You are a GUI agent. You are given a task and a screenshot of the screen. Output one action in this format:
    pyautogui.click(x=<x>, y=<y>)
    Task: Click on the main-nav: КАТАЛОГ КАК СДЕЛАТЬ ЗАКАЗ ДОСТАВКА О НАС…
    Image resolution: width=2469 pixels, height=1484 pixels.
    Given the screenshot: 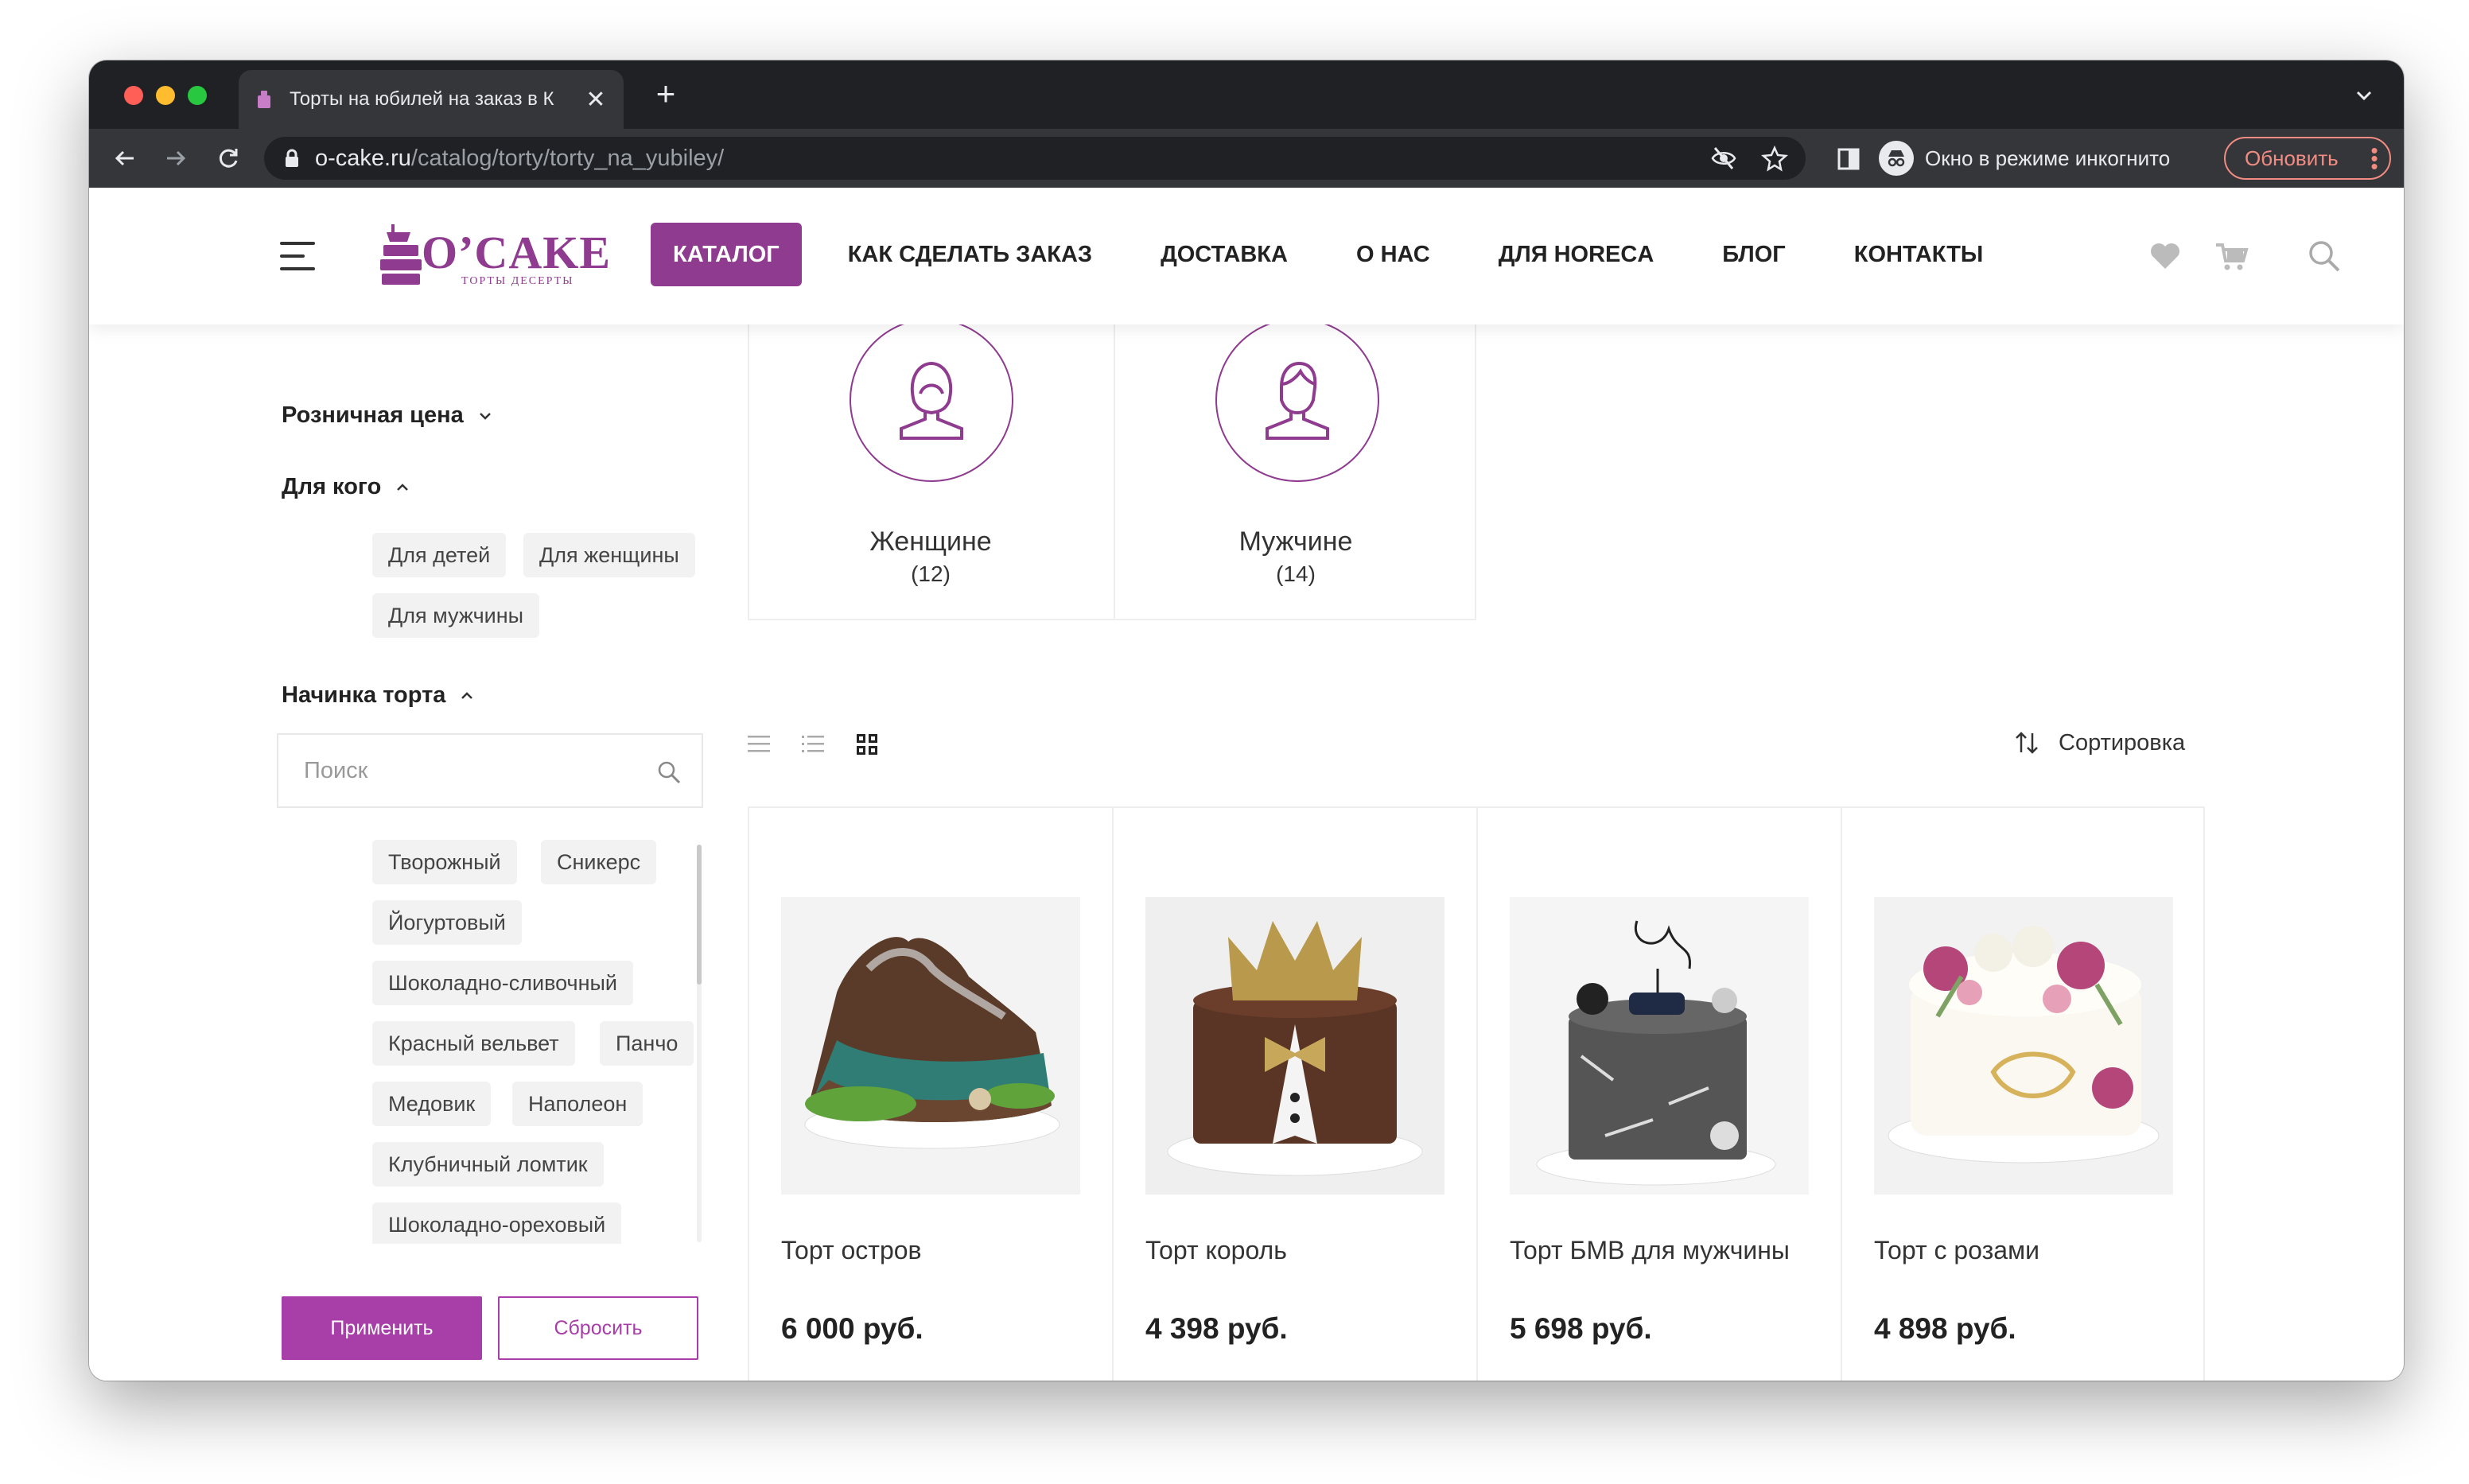 What is the action you would take?
    pyautogui.click(x=1351, y=255)
    